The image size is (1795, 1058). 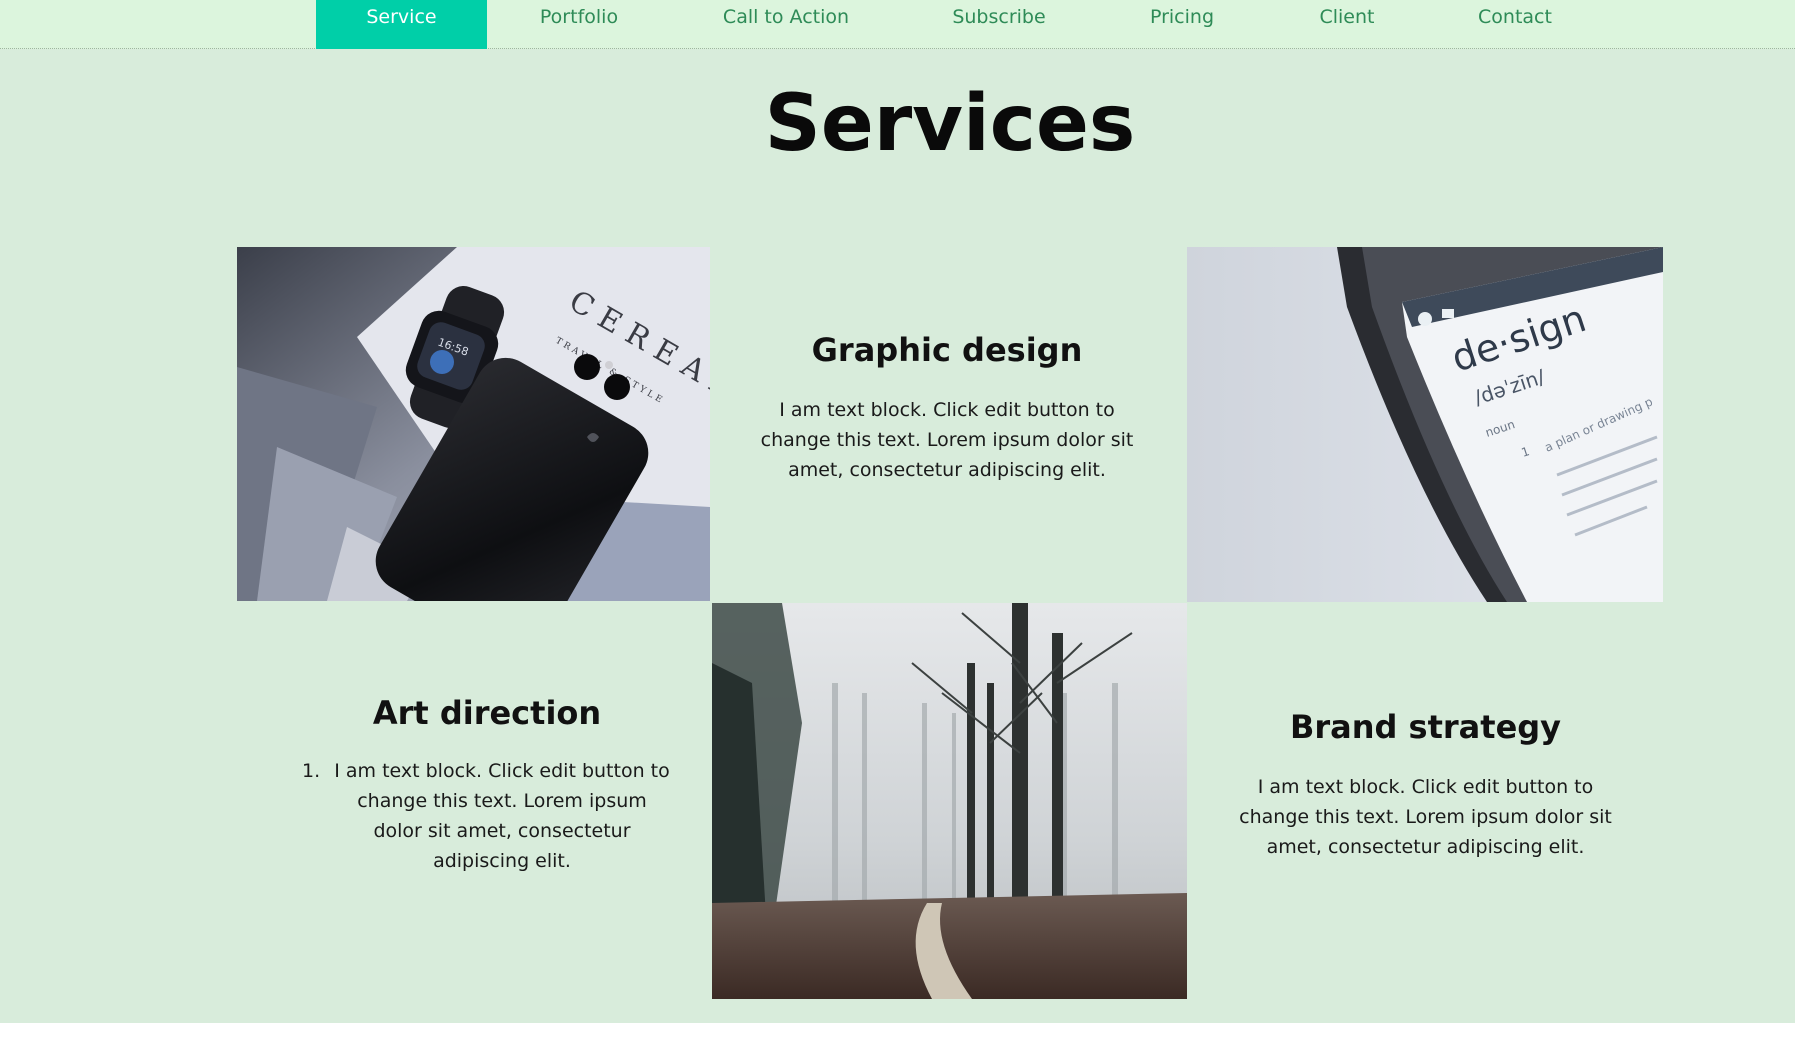 I want to click on nav-item-portfolio: Portfolio, so click(x=579, y=24).